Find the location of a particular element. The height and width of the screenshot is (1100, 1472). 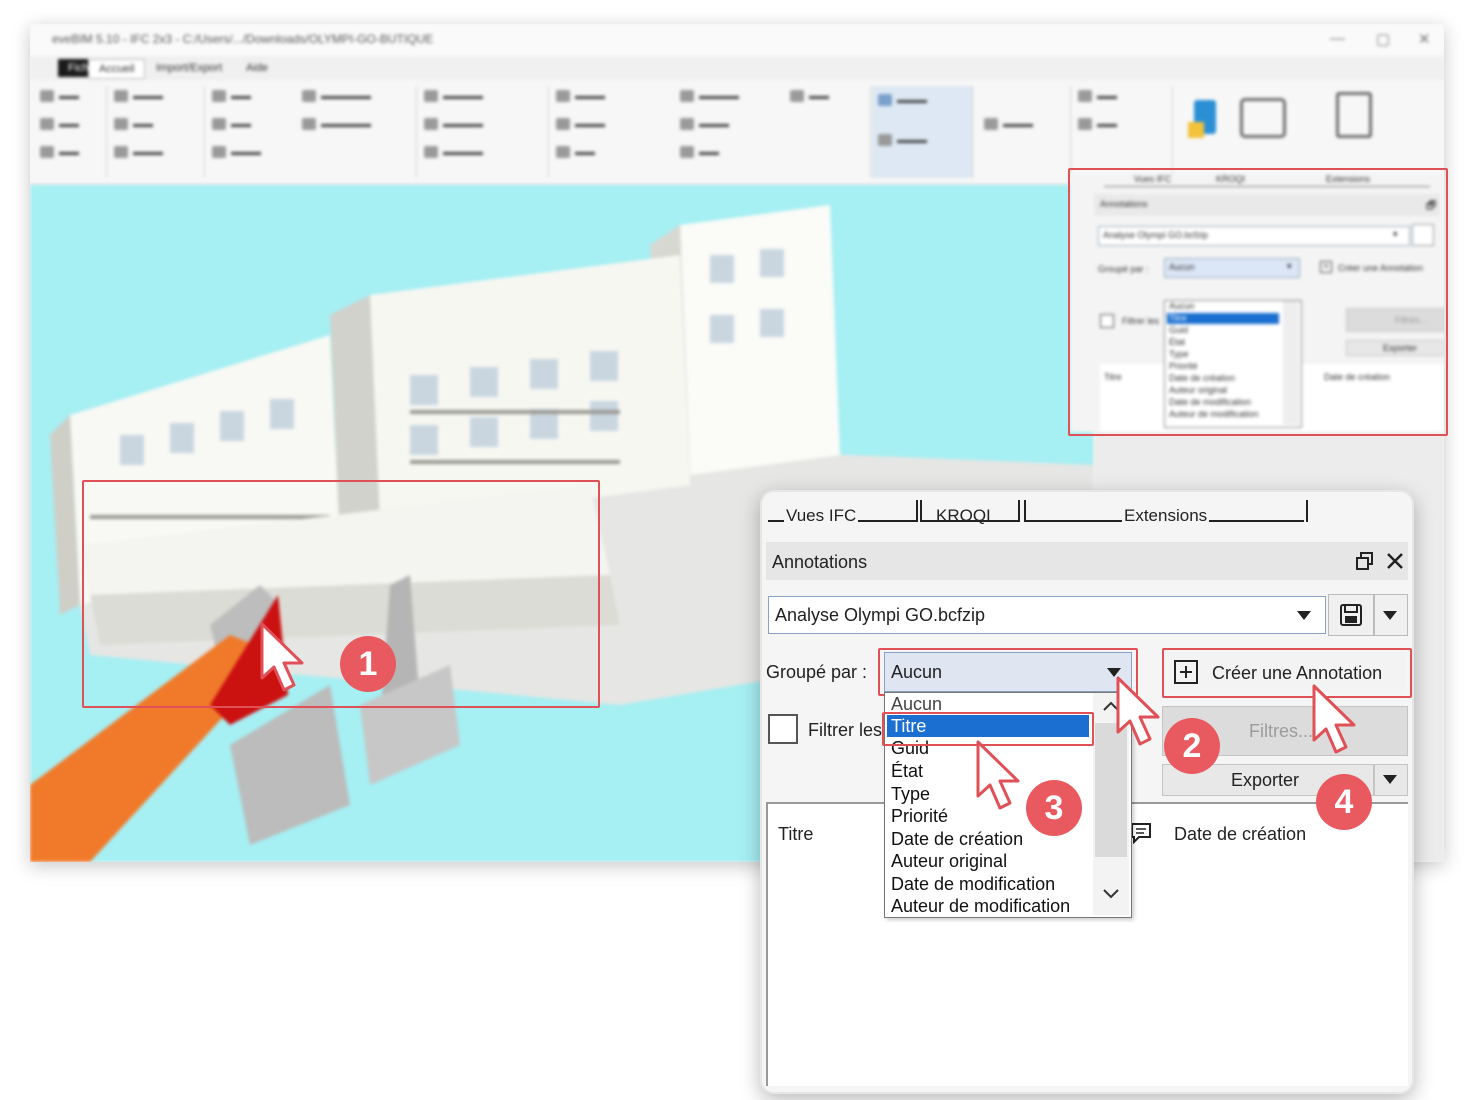

option-priorite: Priorité is located at coordinates (919, 816).